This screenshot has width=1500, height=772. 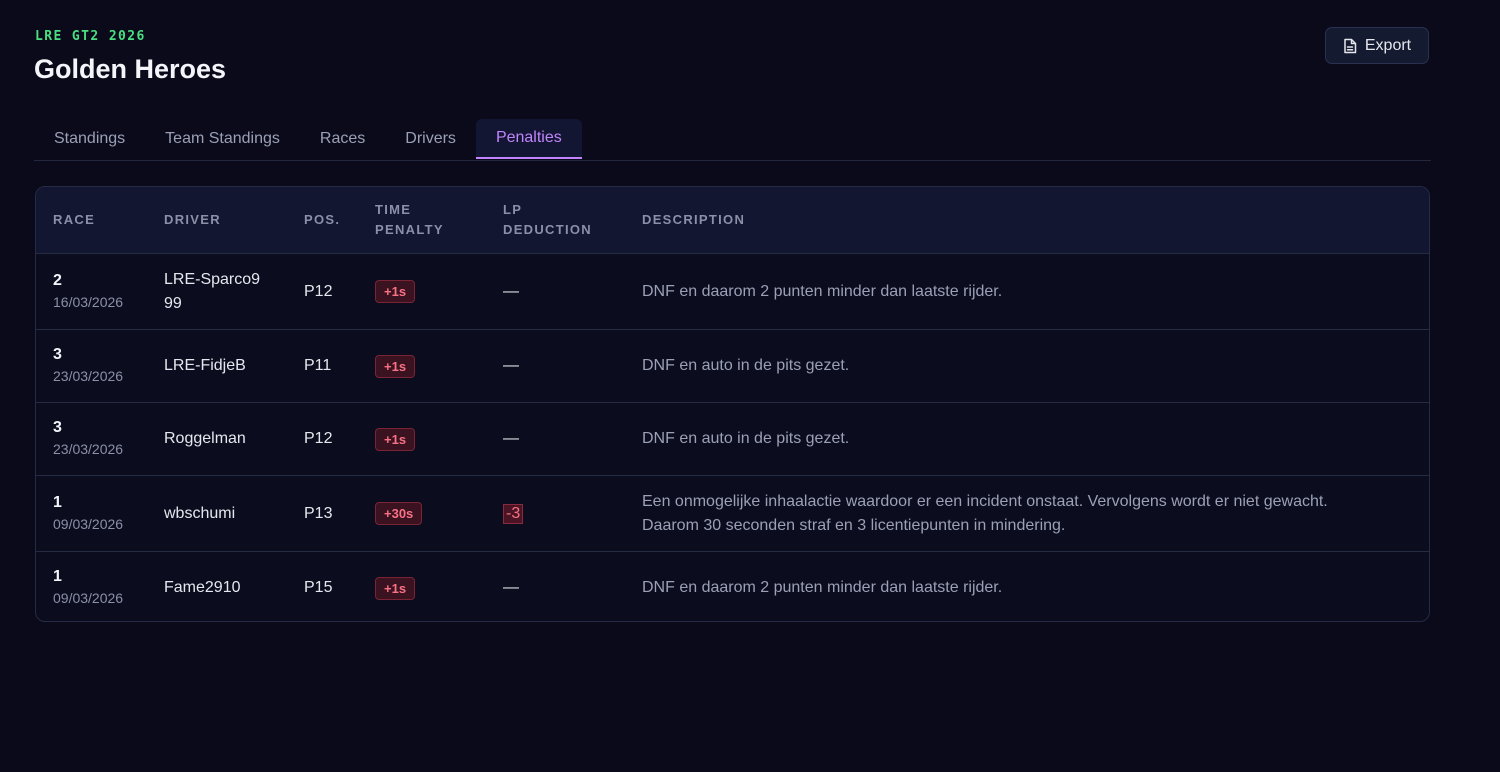 What do you see at coordinates (88, 301) in the screenshot?
I see `race-date: 16/03/2026` at bounding box center [88, 301].